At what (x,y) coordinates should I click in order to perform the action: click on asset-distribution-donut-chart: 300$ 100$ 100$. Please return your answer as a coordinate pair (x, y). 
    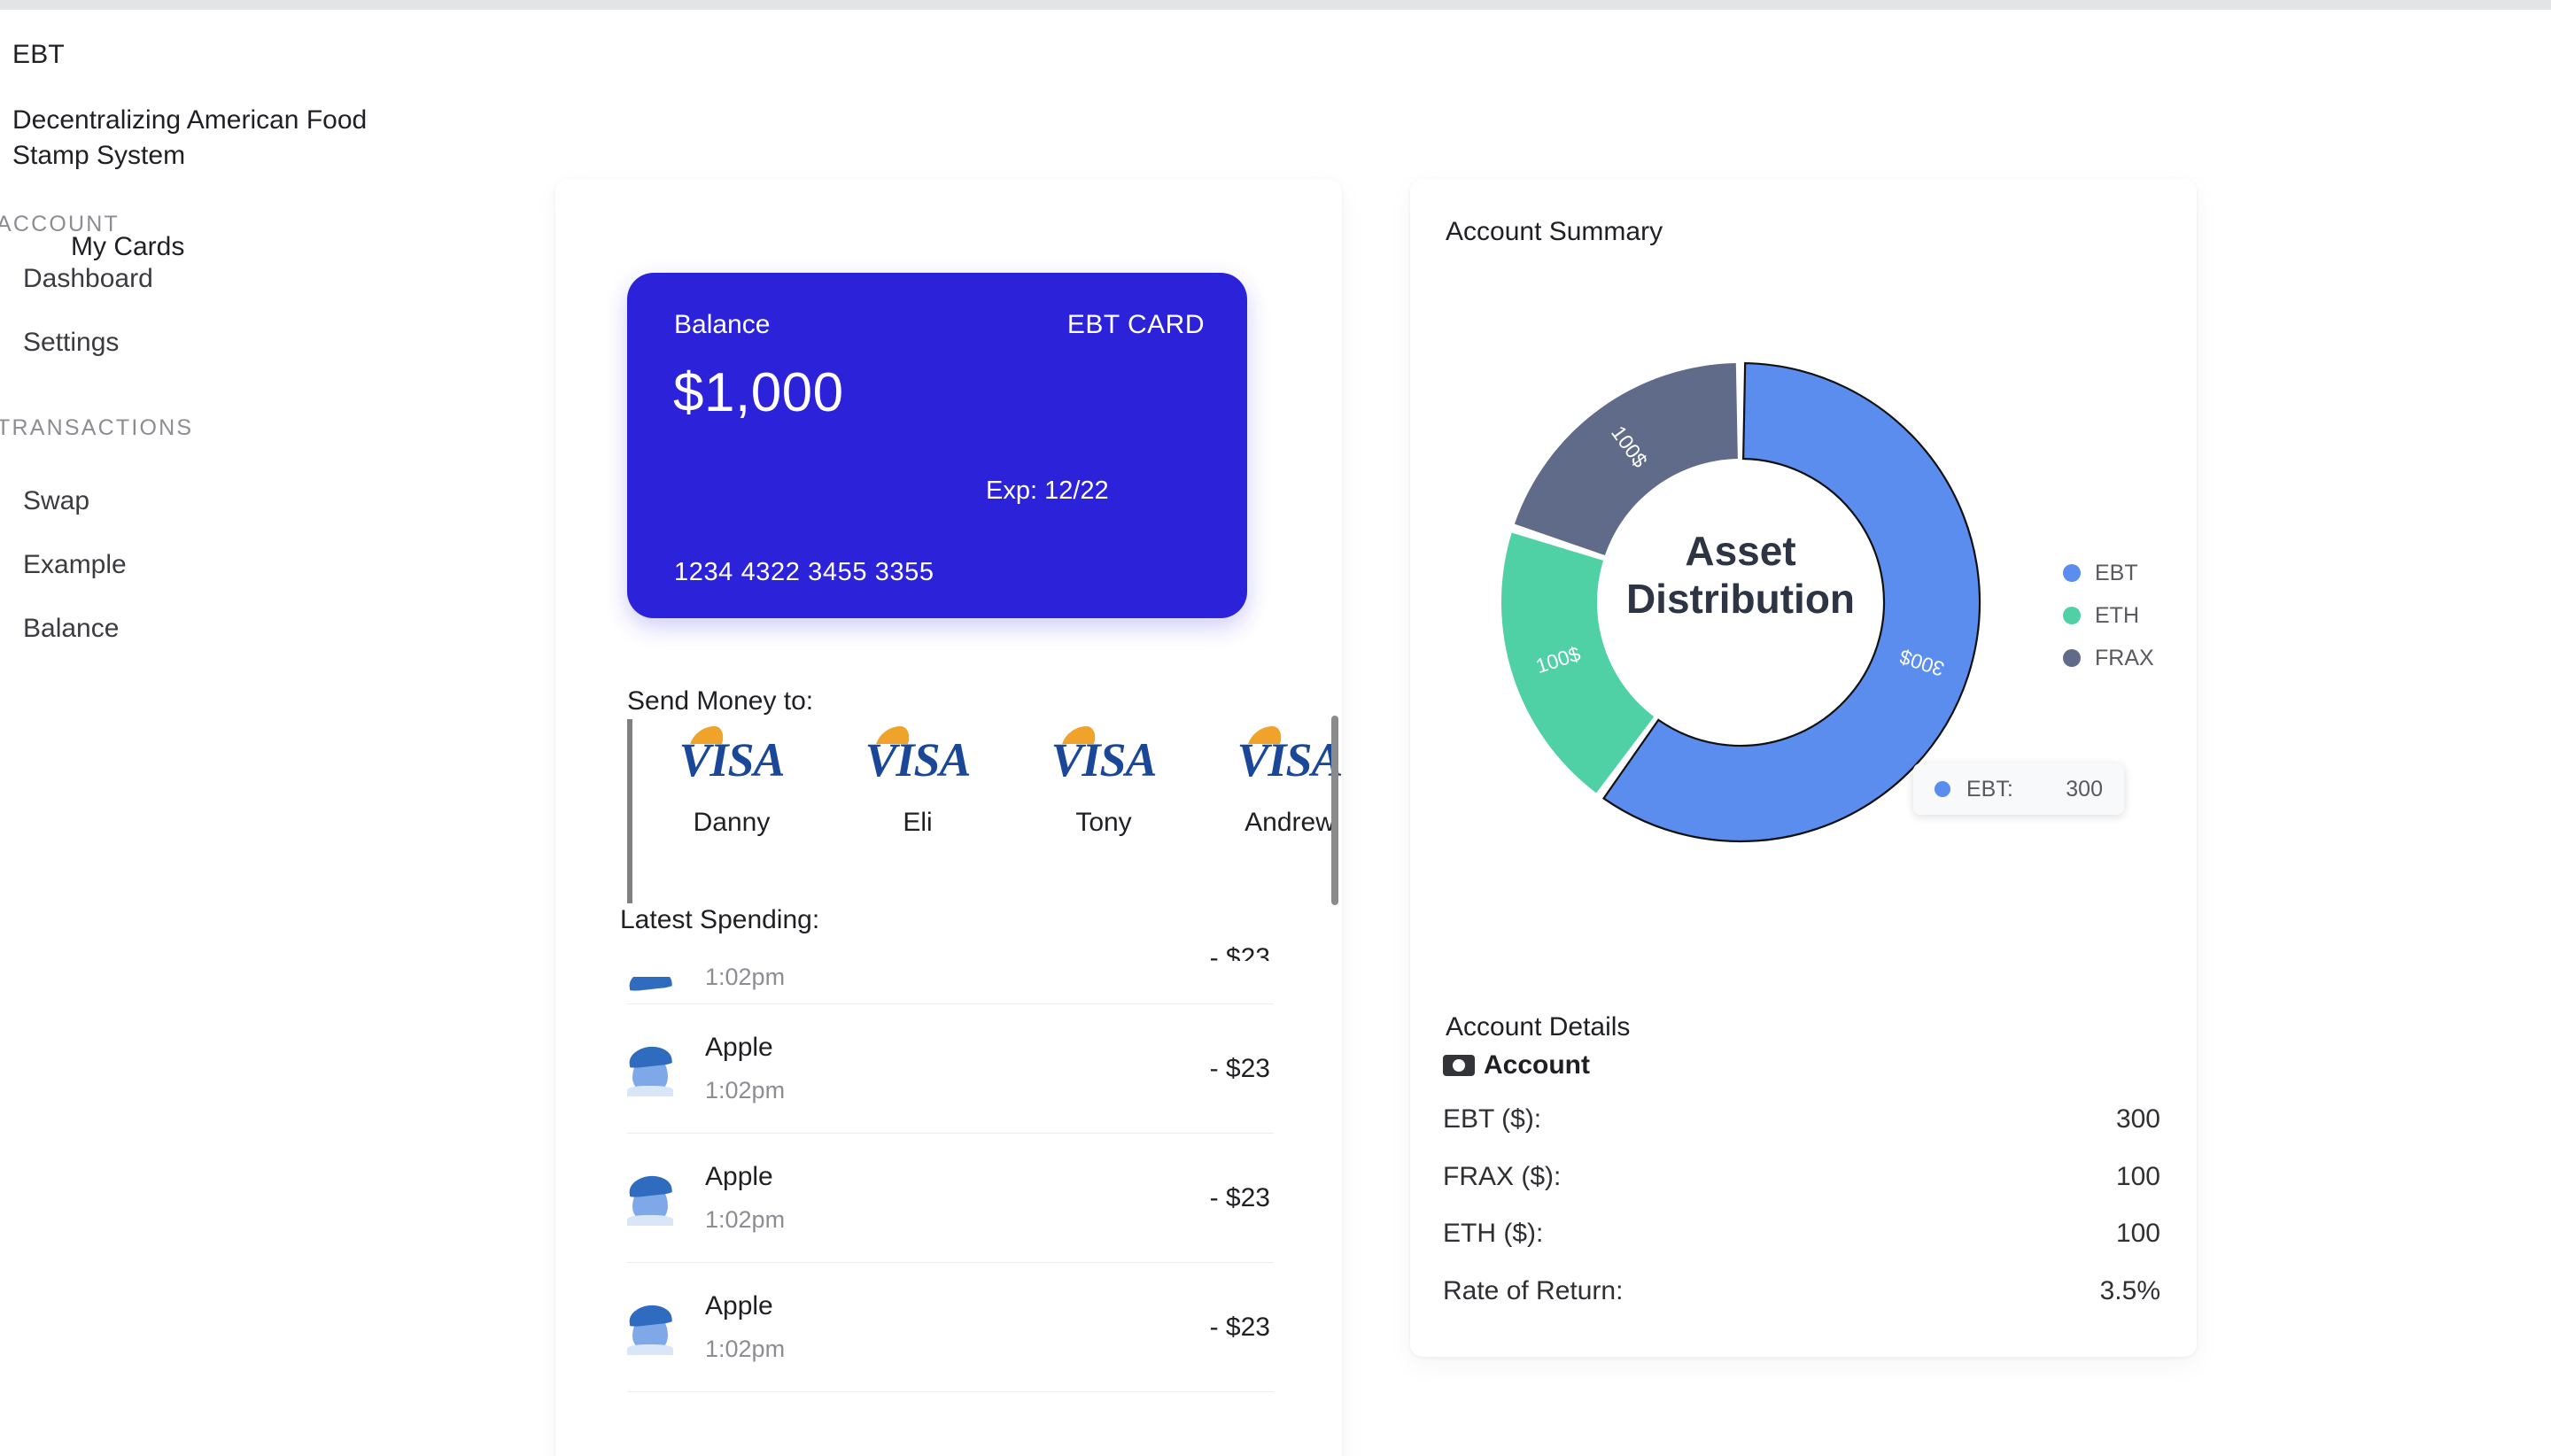
    Looking at the image, I should click on (1741, 602).